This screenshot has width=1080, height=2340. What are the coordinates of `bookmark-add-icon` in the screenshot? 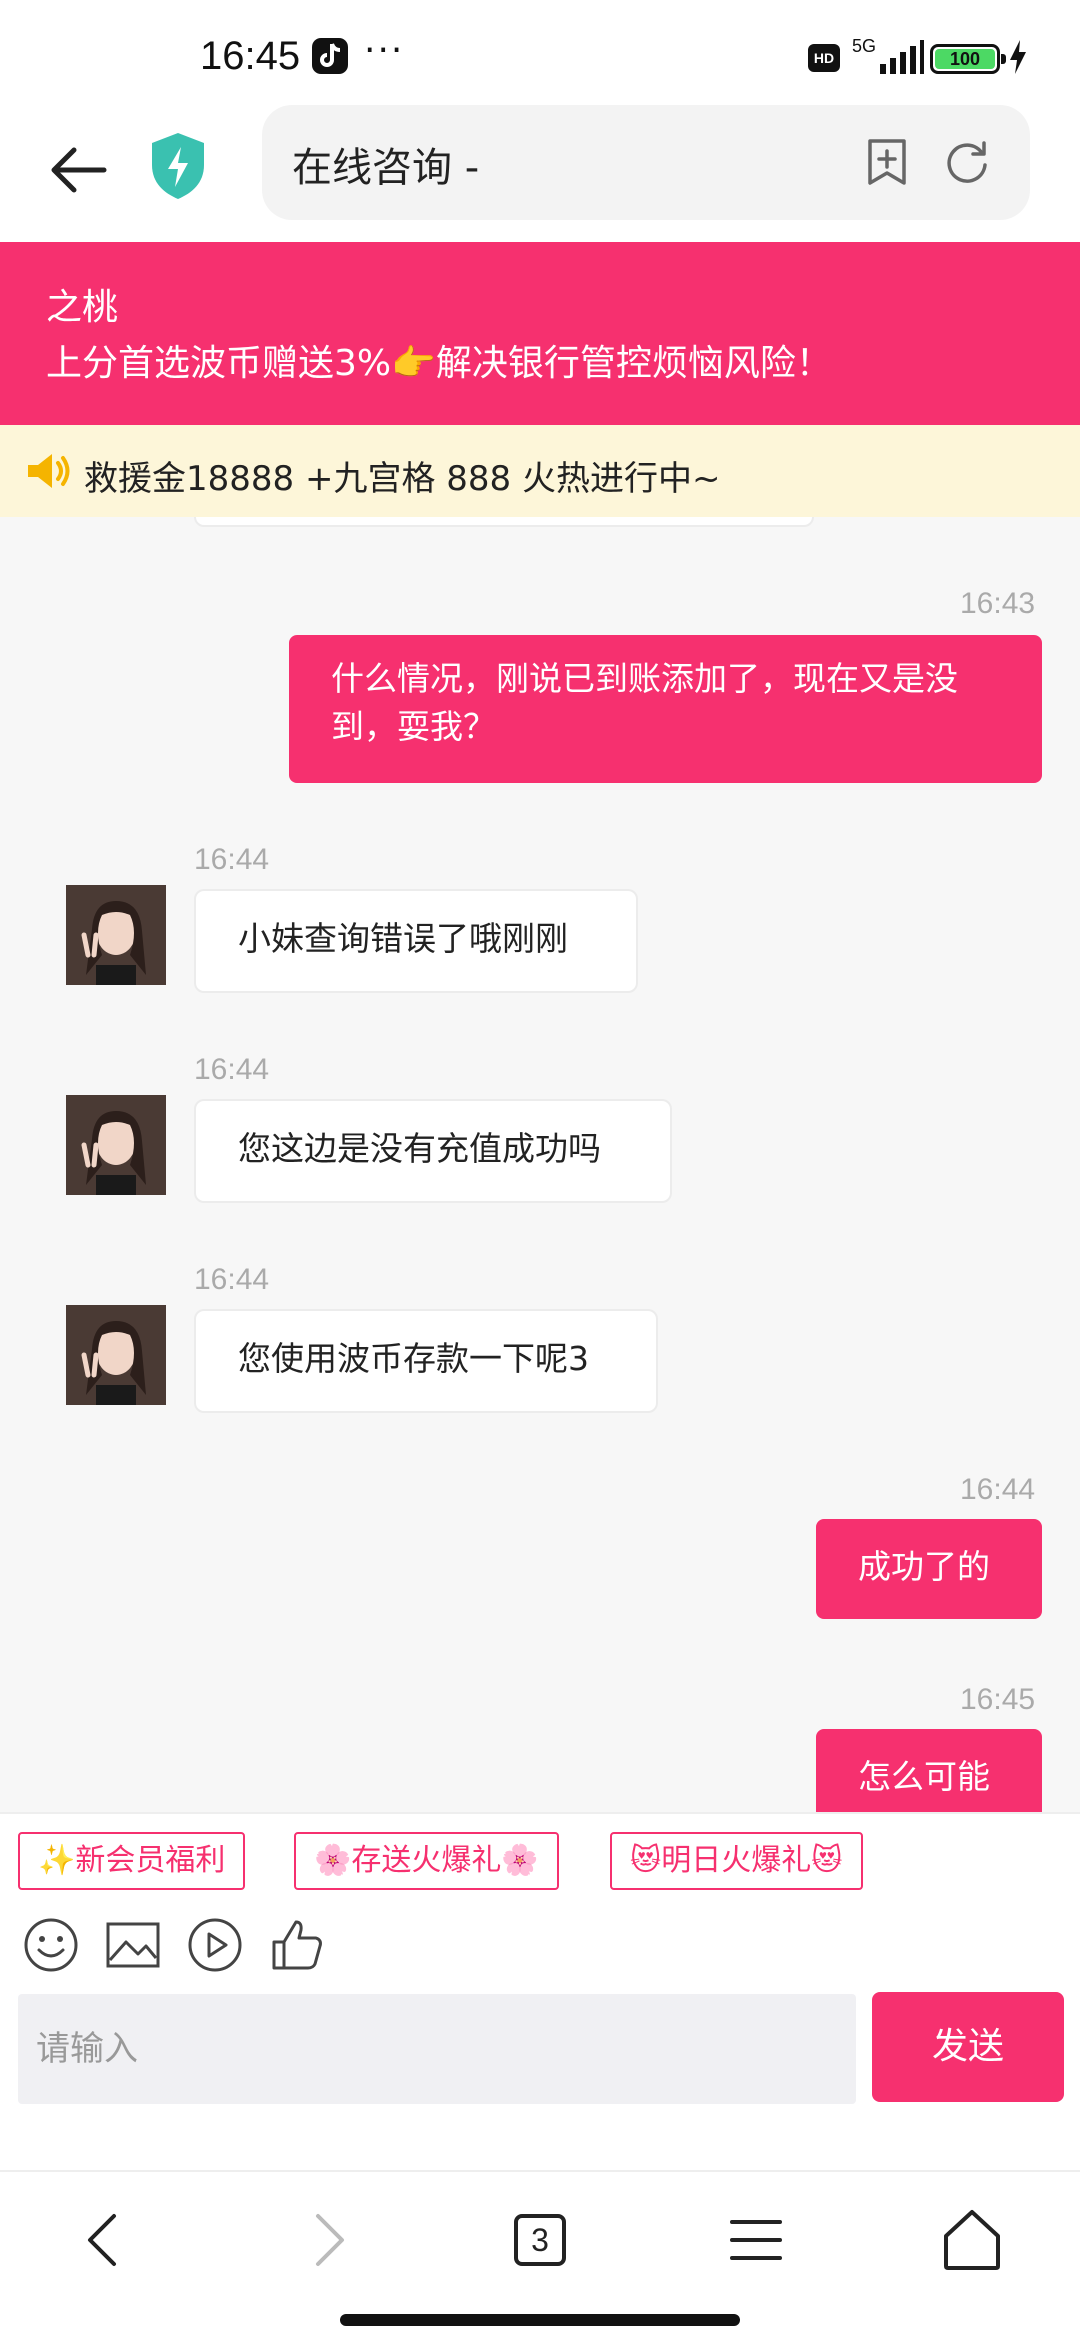 It's located at (887, 162).